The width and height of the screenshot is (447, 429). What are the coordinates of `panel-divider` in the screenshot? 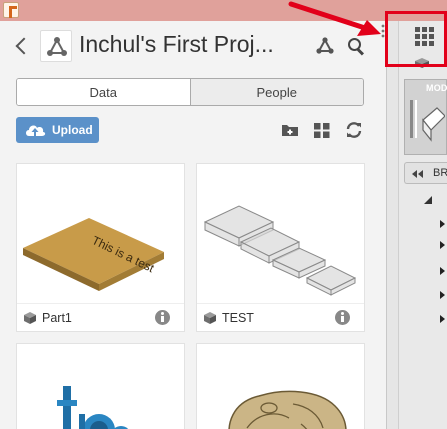 It's located at (392, 225).